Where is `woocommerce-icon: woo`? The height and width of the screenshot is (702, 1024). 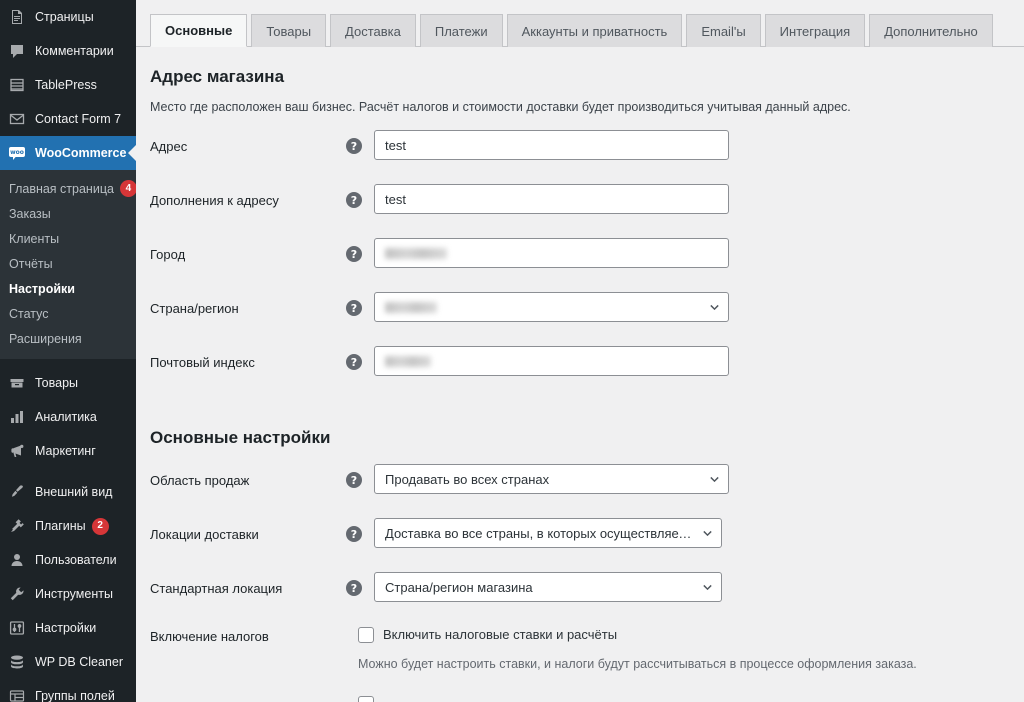 woocommerce-icon: woo is located at coordinates (17, 153).